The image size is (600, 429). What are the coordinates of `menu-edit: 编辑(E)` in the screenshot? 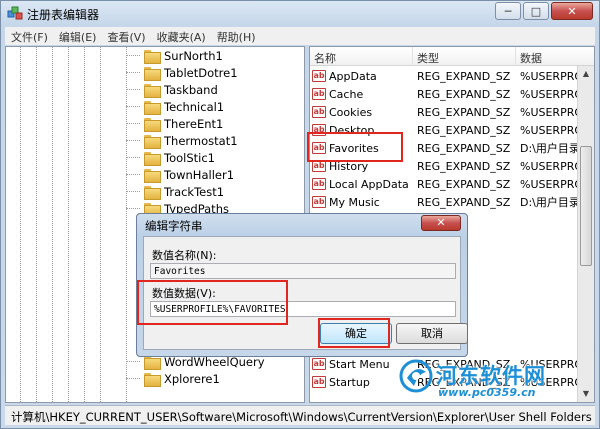 It's located at (77, 36).